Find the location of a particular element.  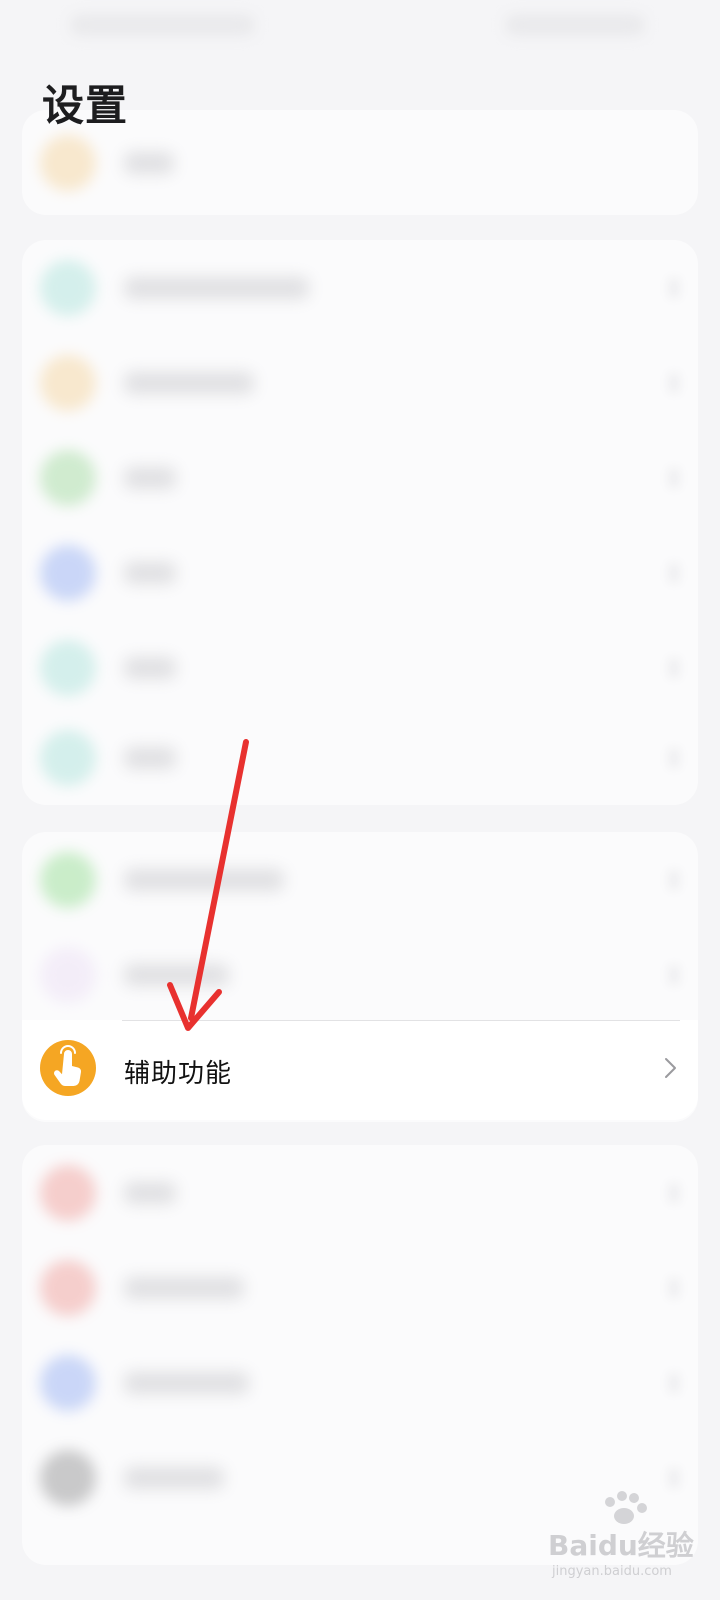

watermark-url: jingyan.baidu.com is located at coordinates (612, 1571).